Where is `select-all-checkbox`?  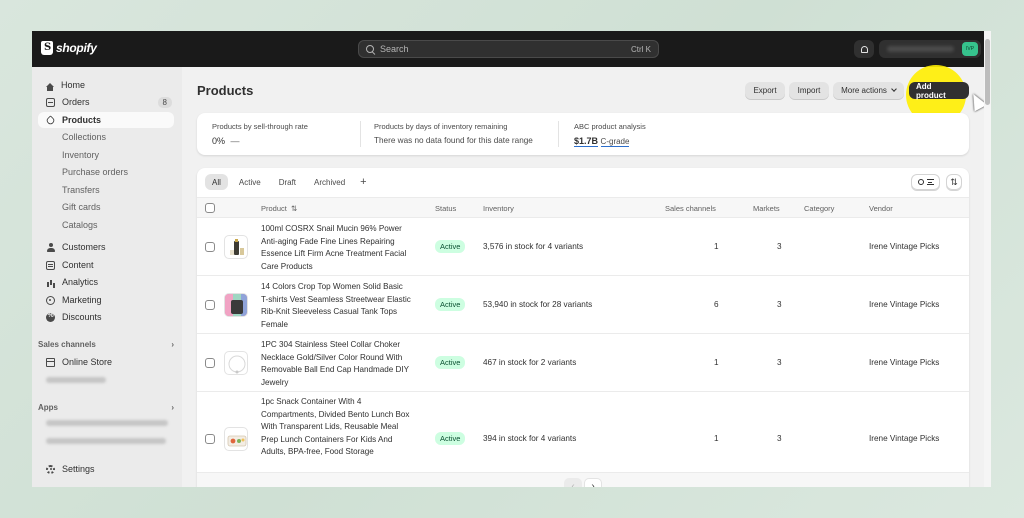 select-all-checkbox is located at coordinates (210, 208).